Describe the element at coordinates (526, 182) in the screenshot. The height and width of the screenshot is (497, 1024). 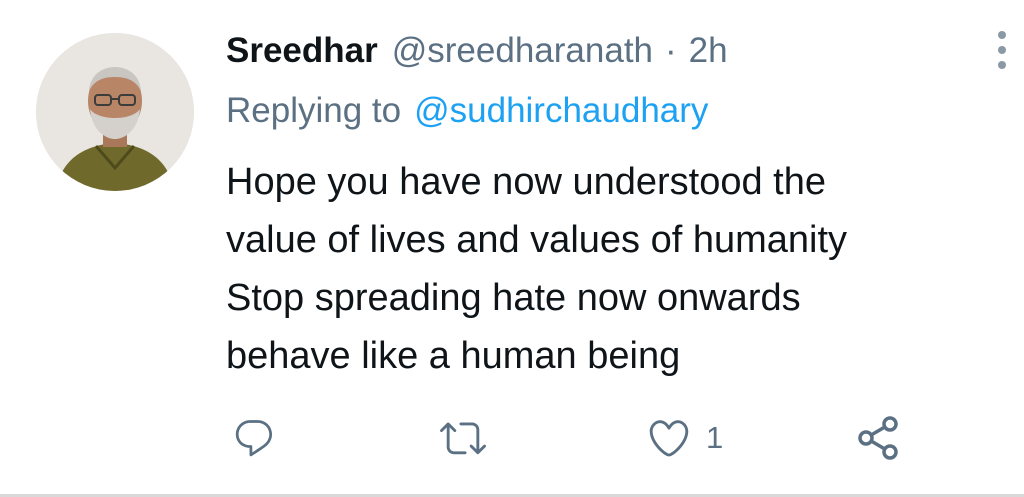
I see `tweet-text-line: Hope you have now understood the` at that location.